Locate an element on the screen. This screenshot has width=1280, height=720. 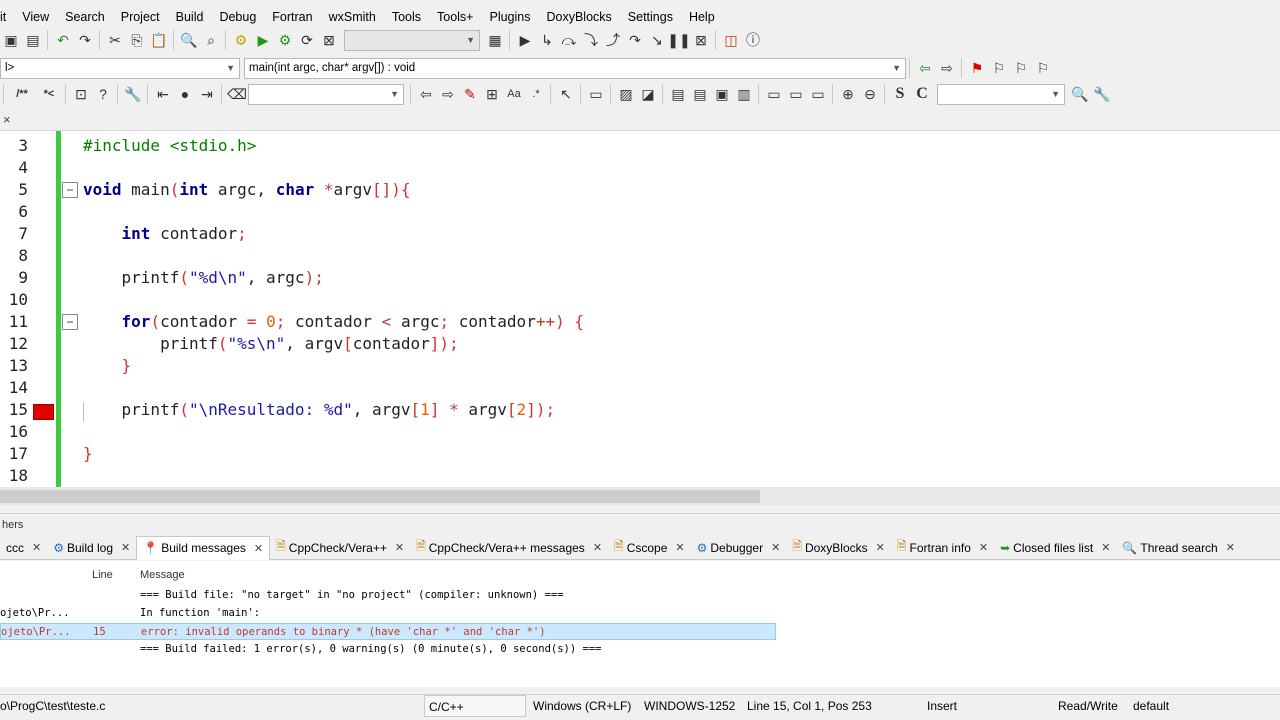
symbol-s-icon: S is located at coordinates (900, 94).